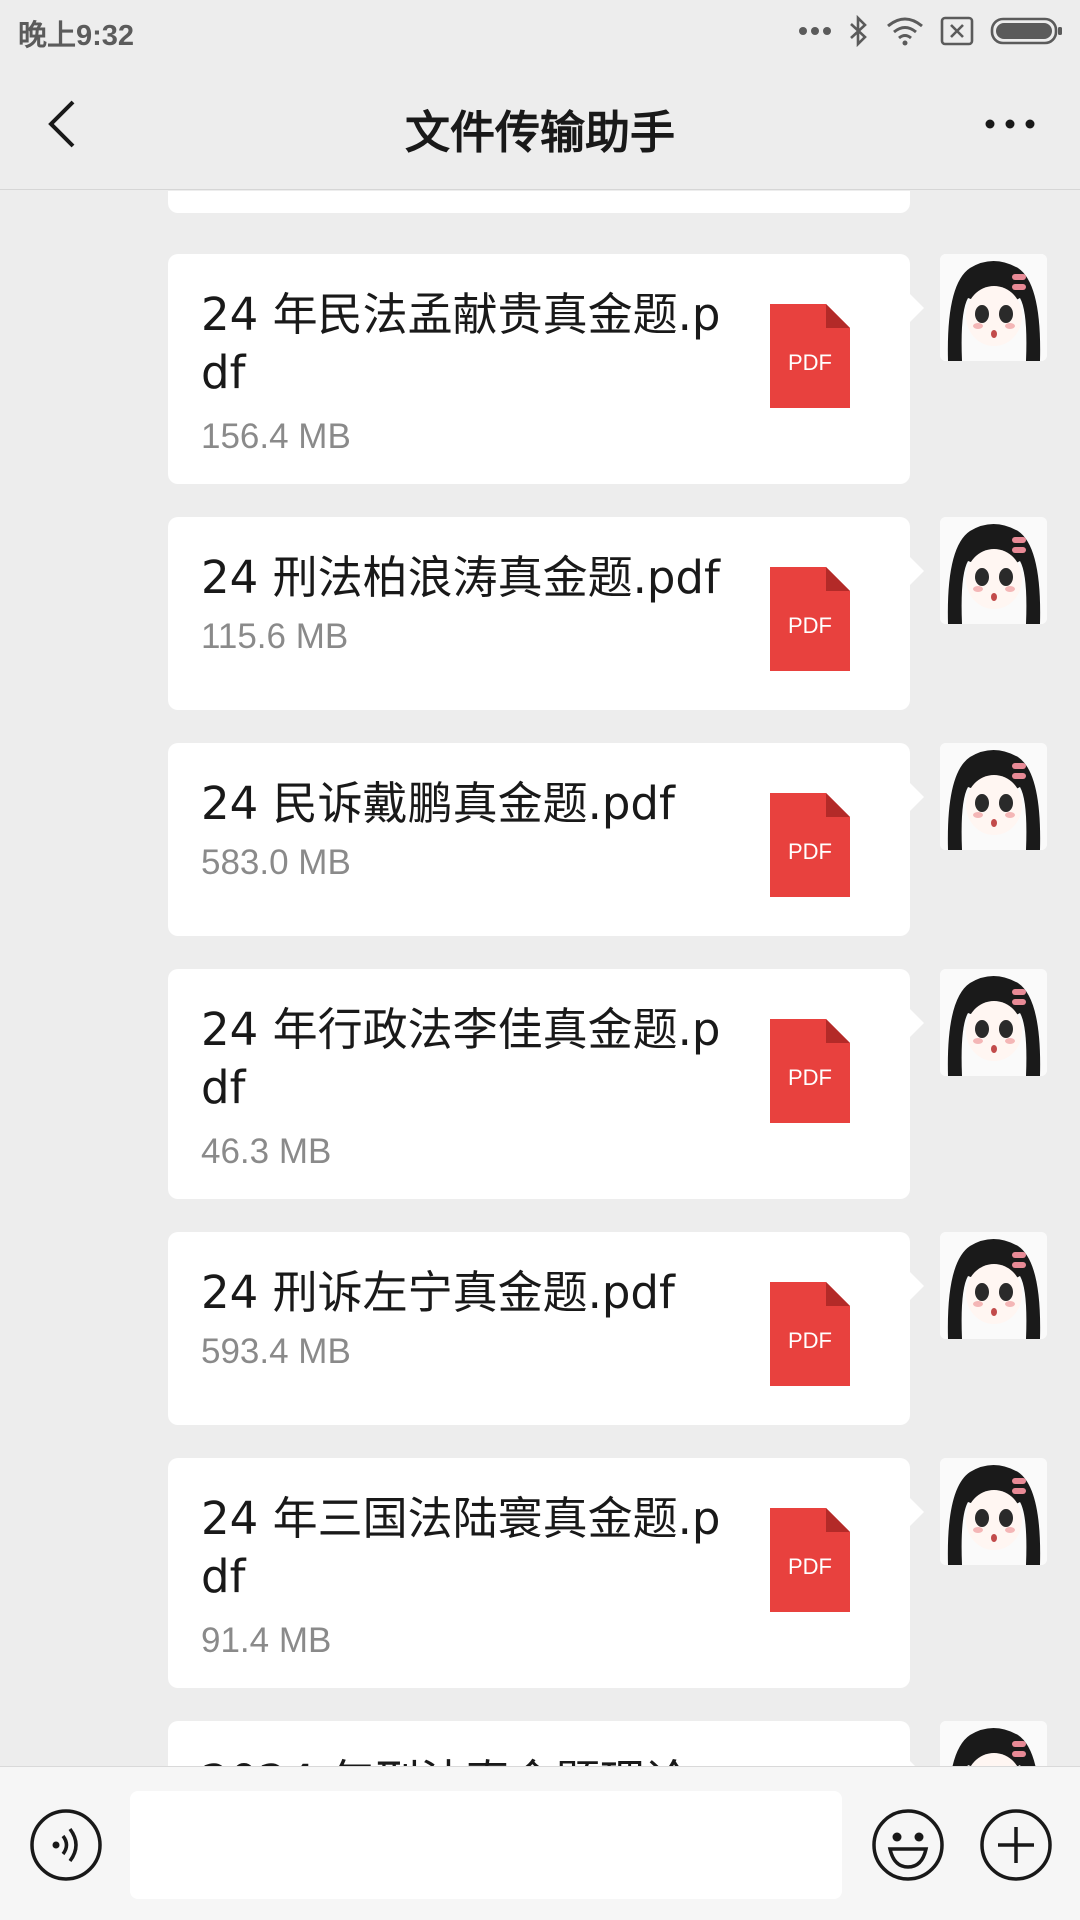 This screenshot has height=1920, width=1080. I want to click on file-message: 24 年民法孟献贵真金题.pdf 156.4 MB PDF, so click(546, 369).